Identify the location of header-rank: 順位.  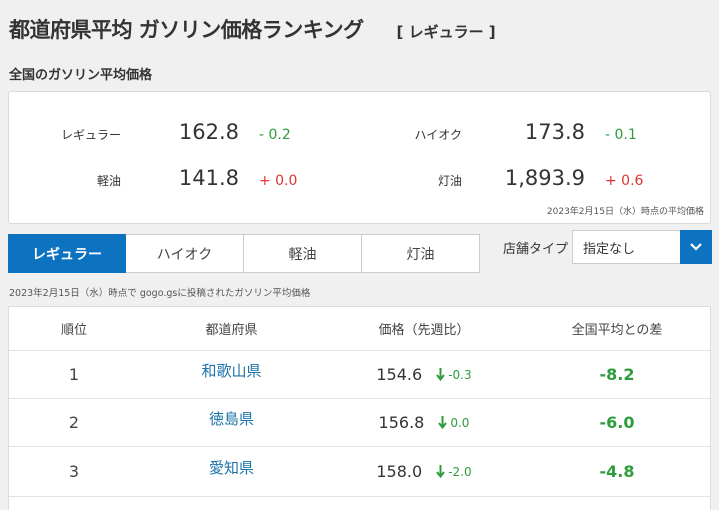
(73, 330).